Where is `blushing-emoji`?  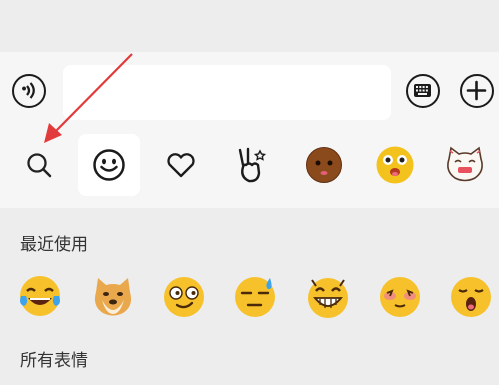 blushing-emoji is located at coordinates (400, 297).